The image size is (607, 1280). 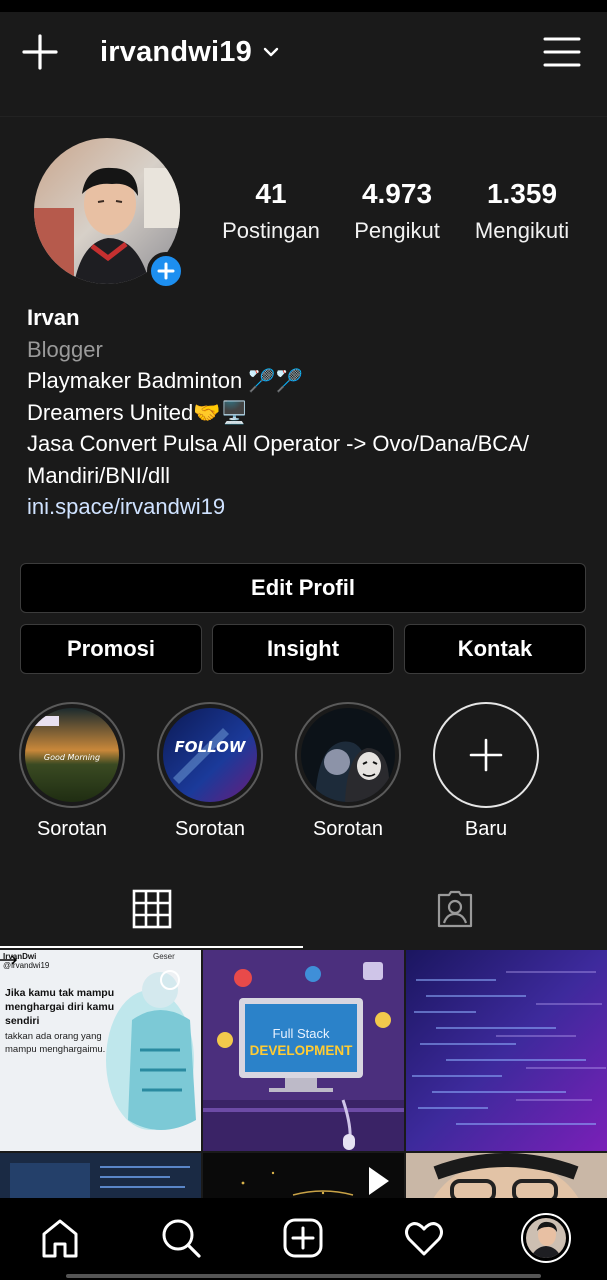 I want to click on highlight-cover: Good Morning, so click(x=72, y=755).